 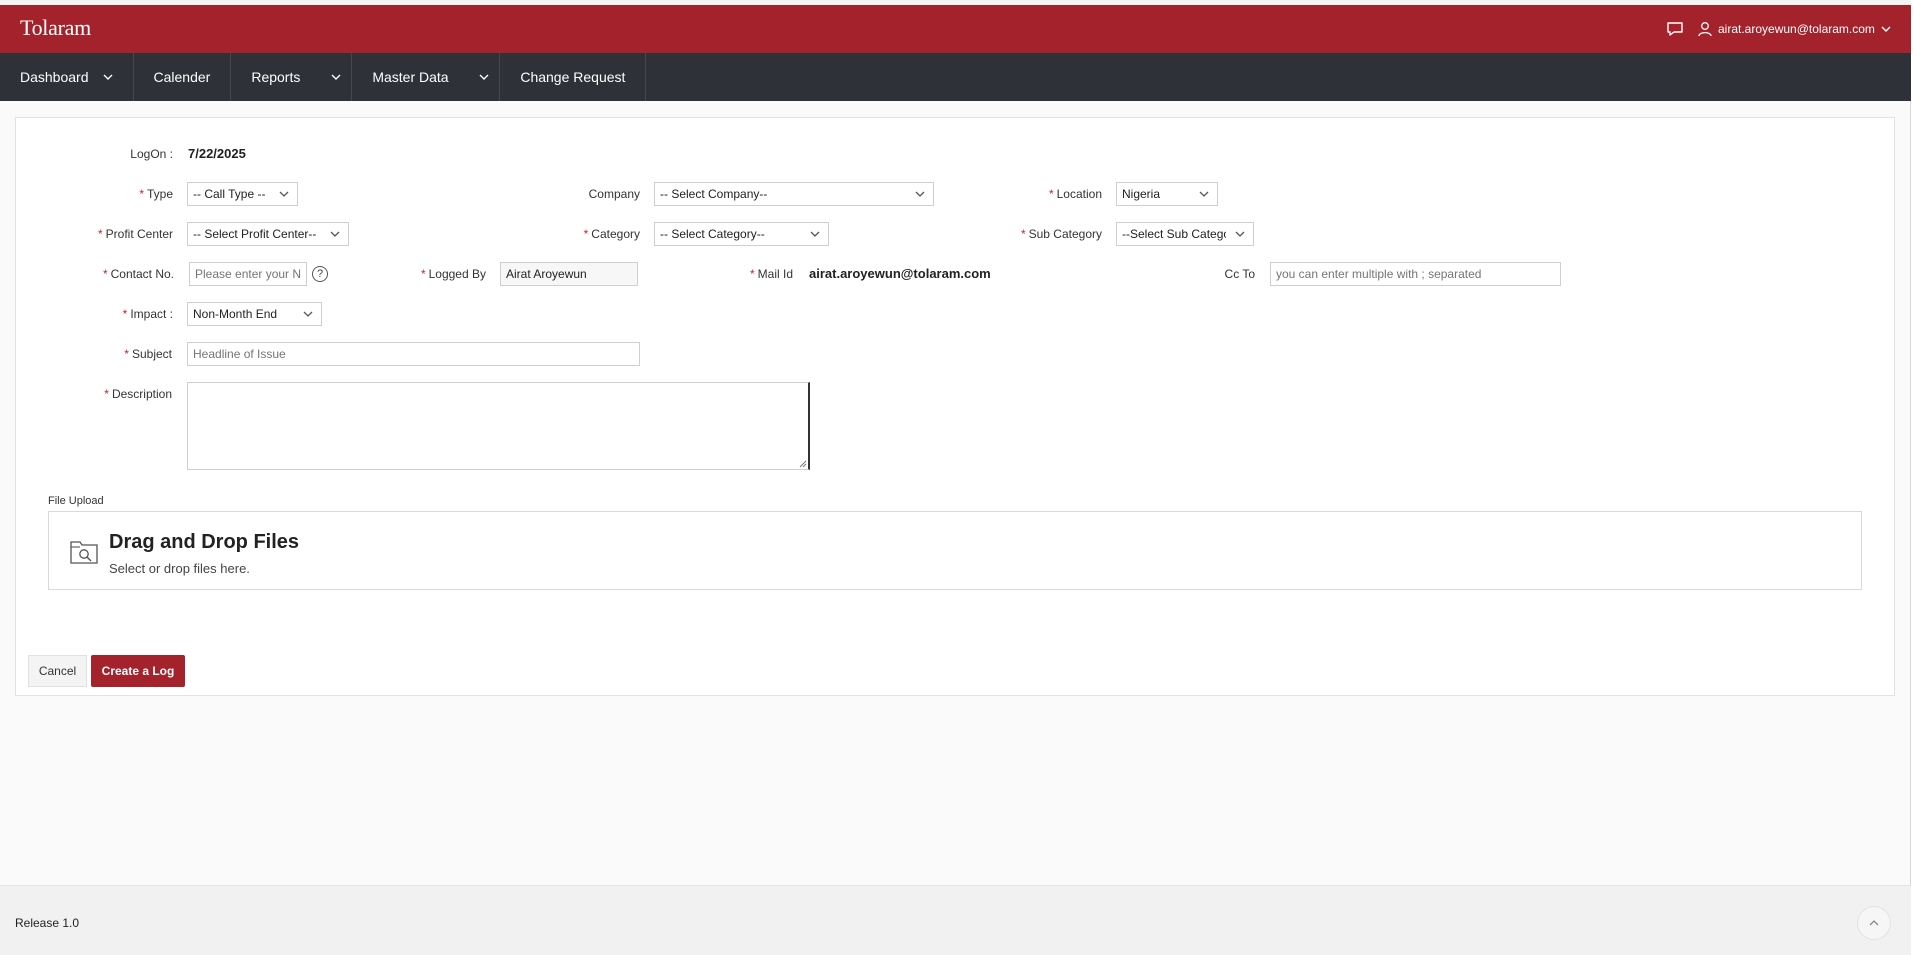 I want to click on nav-change-request: Change Request, so click(x=573, y=77).